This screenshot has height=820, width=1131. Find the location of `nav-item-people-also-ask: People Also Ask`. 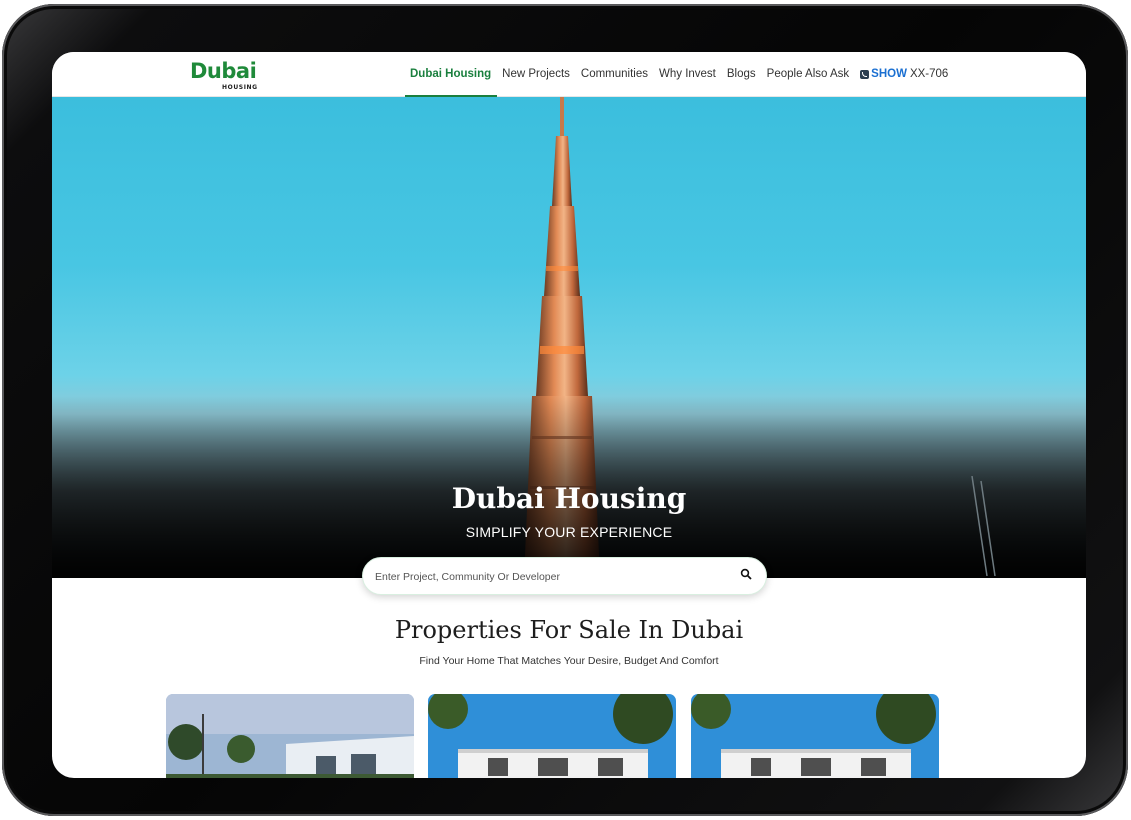

nav-item-people-also-ask: People Also Ask is located at coordinates (808, 74).